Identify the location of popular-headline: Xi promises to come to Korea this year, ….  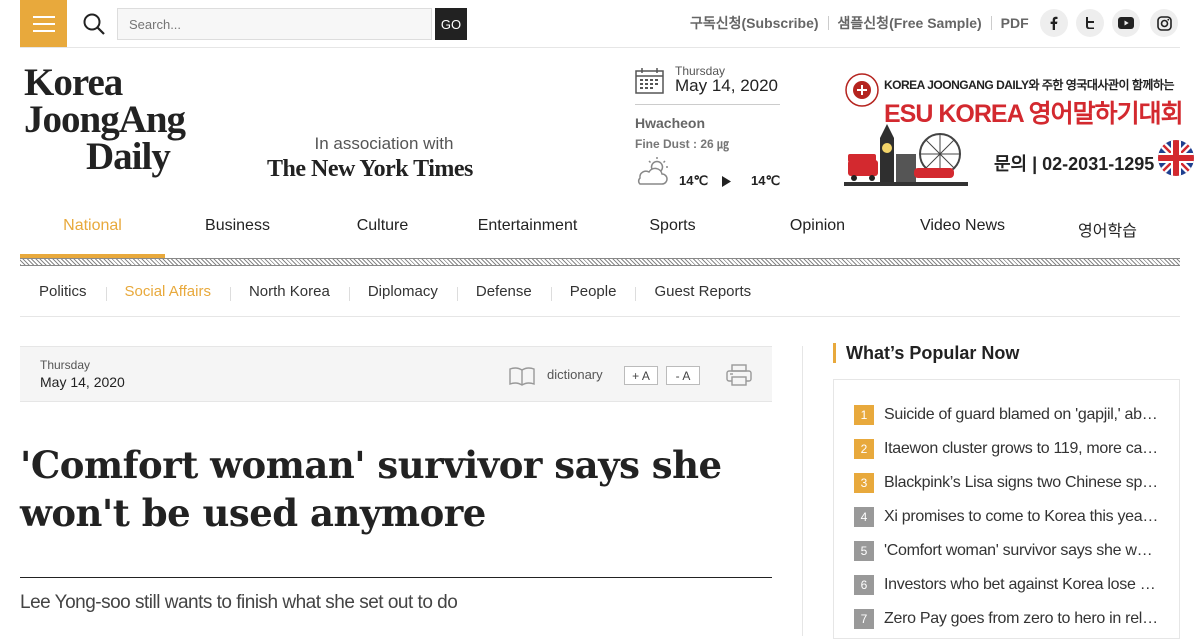
(1022, 517).